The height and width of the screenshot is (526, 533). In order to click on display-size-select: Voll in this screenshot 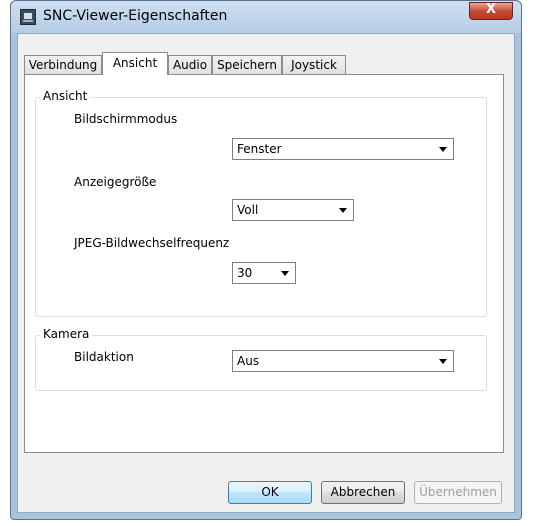, I will do `click(293, 210)`.